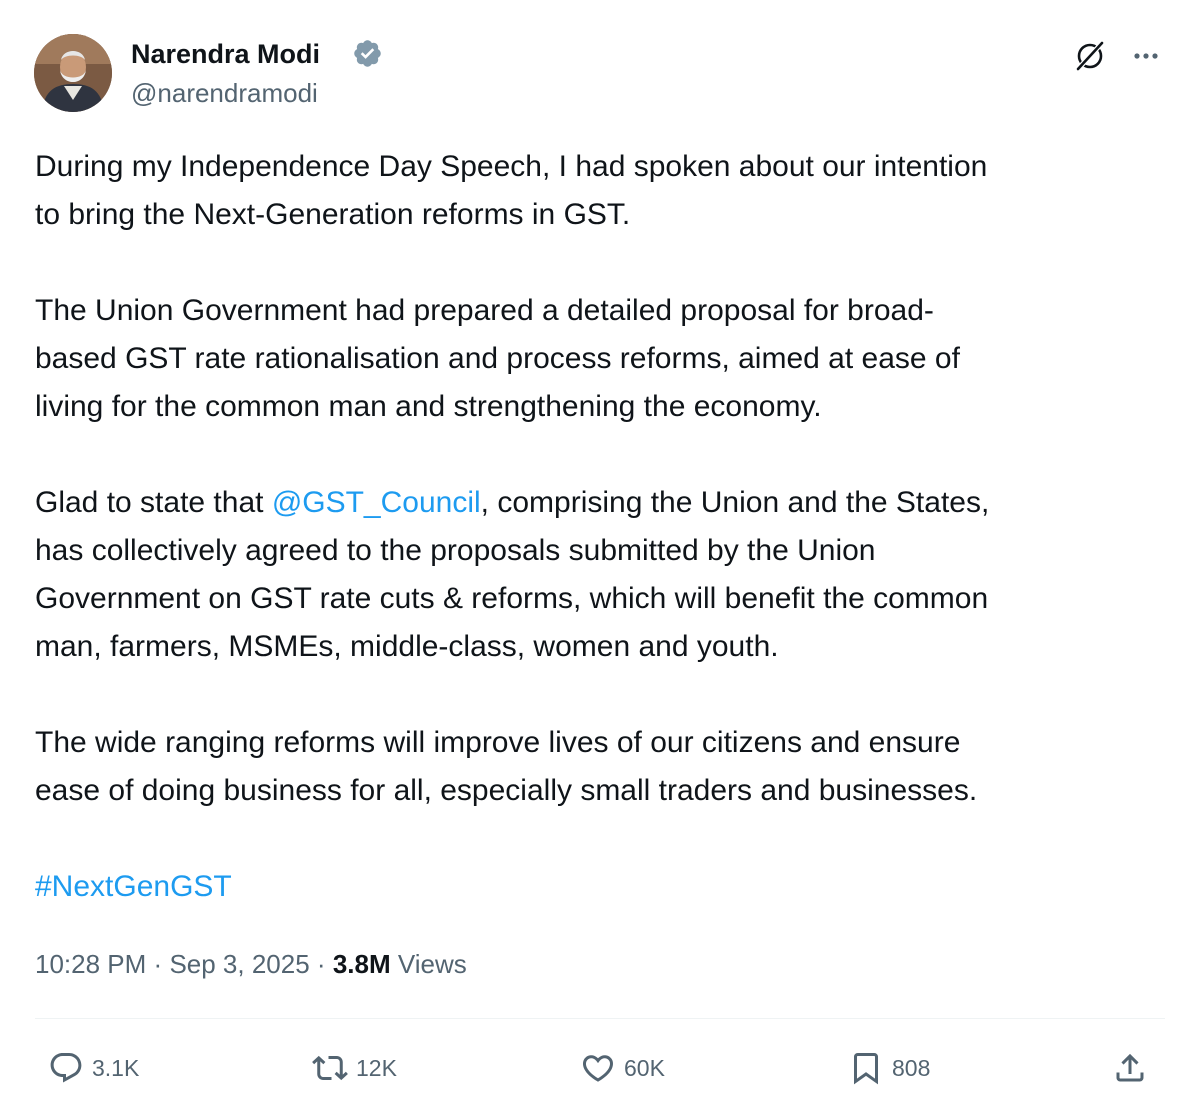  I want to click on bookmark-button: 808, so click(889, 1068).